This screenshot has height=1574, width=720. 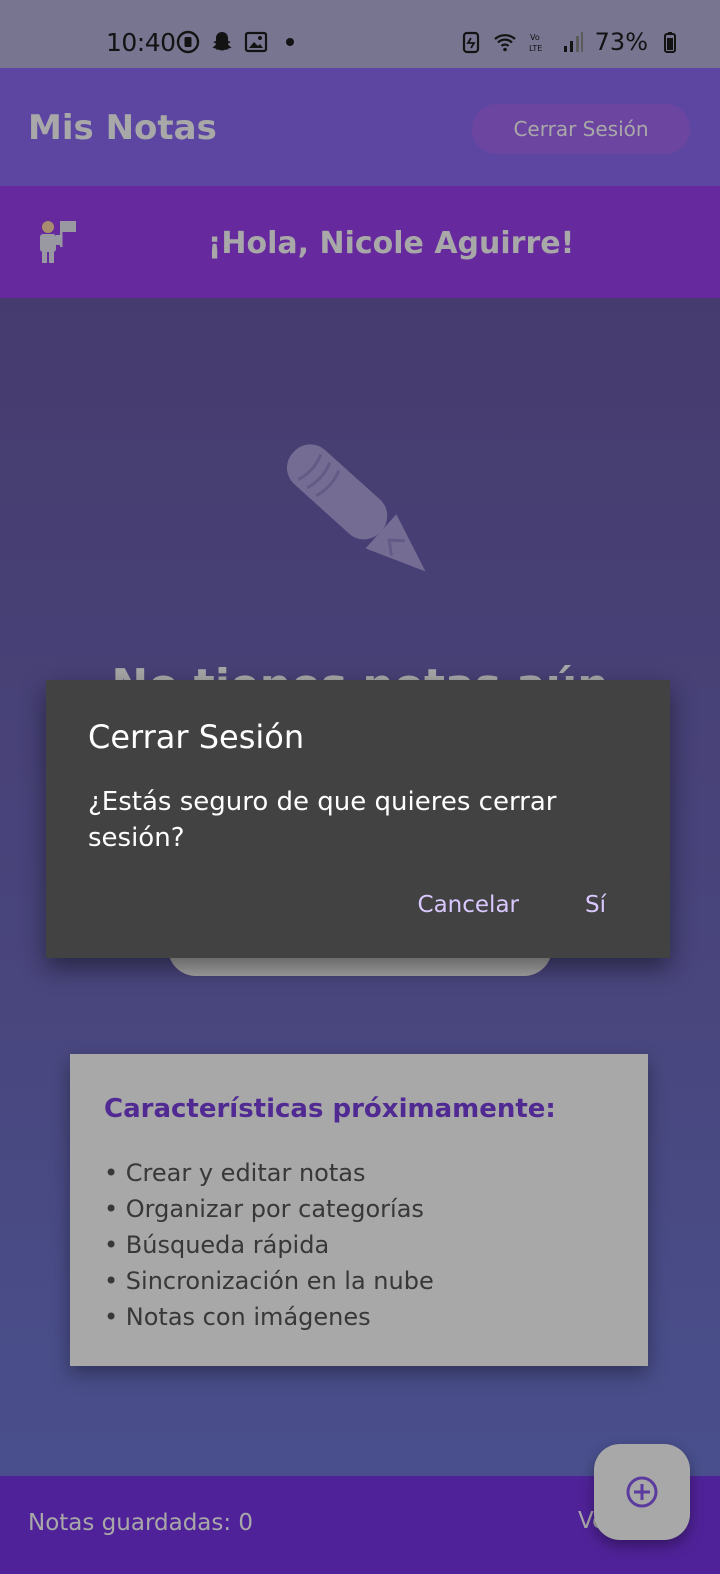 I want to click on confirm-button: Sí, so click(x=595, y=905).